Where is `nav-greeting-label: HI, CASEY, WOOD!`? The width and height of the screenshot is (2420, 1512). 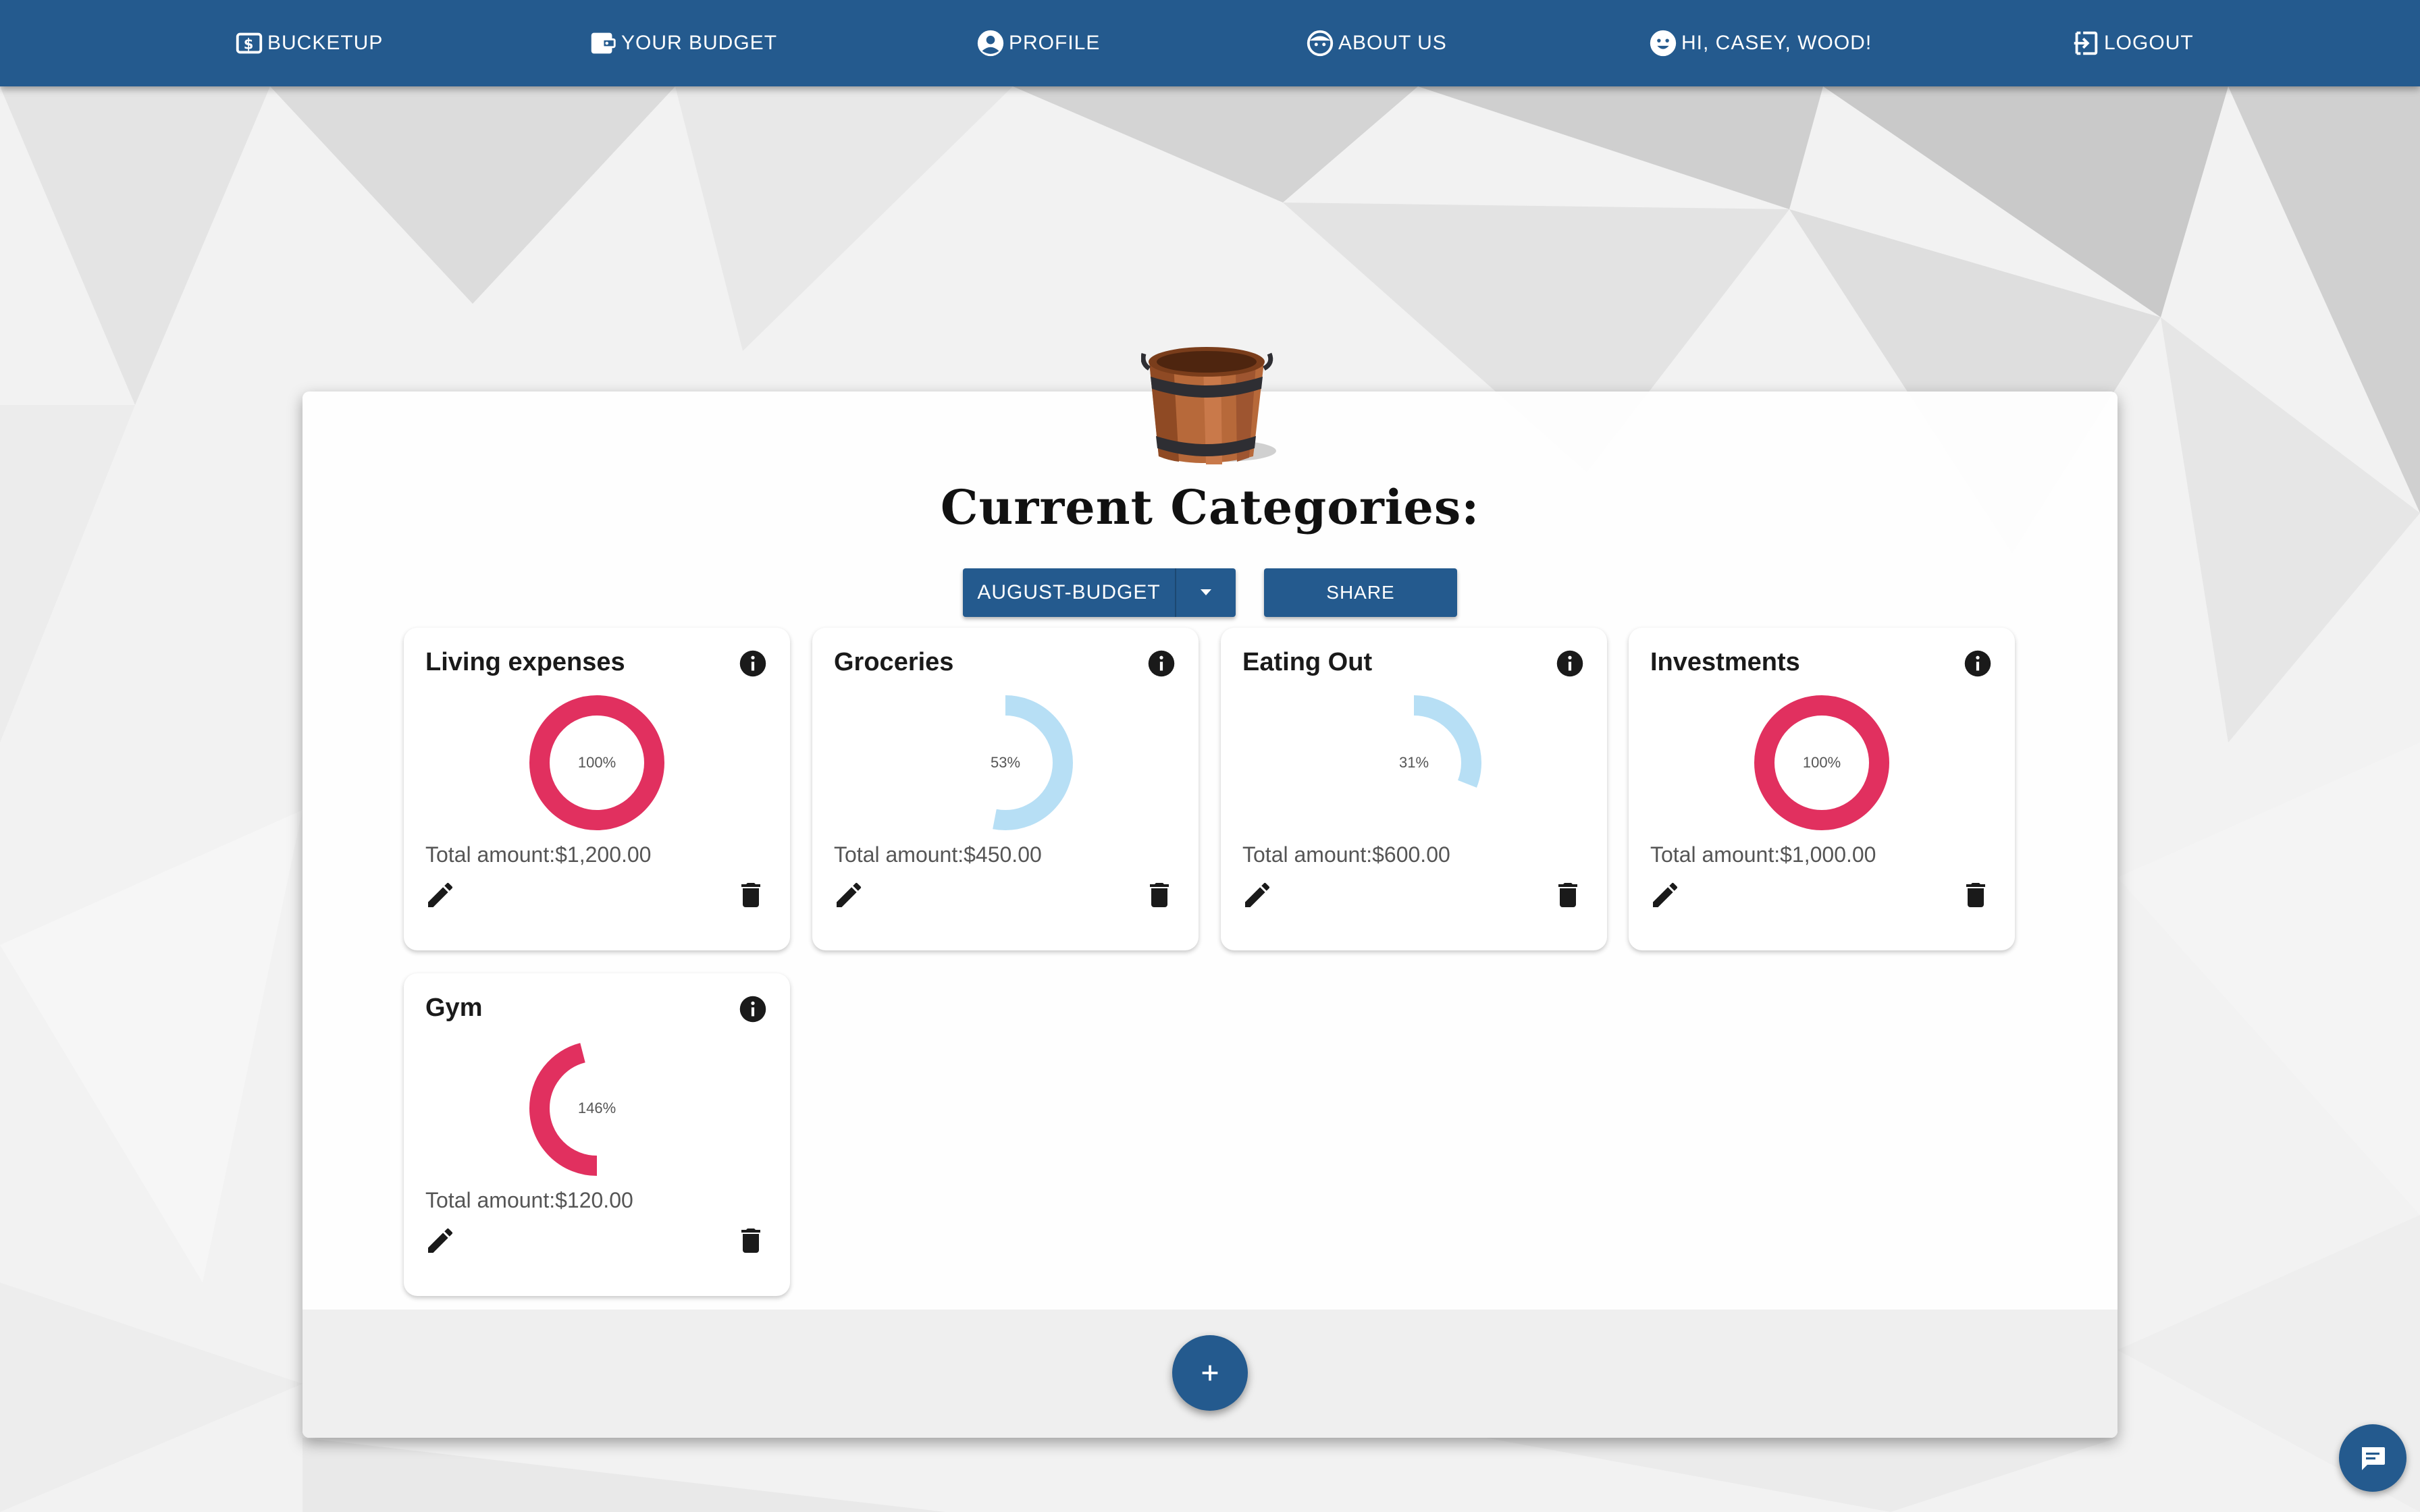
nav-greeting-label: HI, CASEY, WOOD! is located at coordinates (1776, 43).